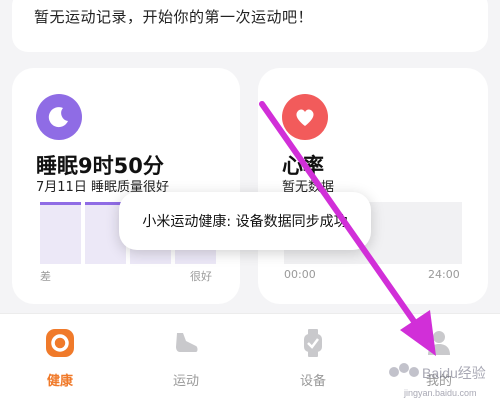  I want to click on empty-activity-message: 暂无运动记录，开始你的第一次运动吧！, so click(174, 17).